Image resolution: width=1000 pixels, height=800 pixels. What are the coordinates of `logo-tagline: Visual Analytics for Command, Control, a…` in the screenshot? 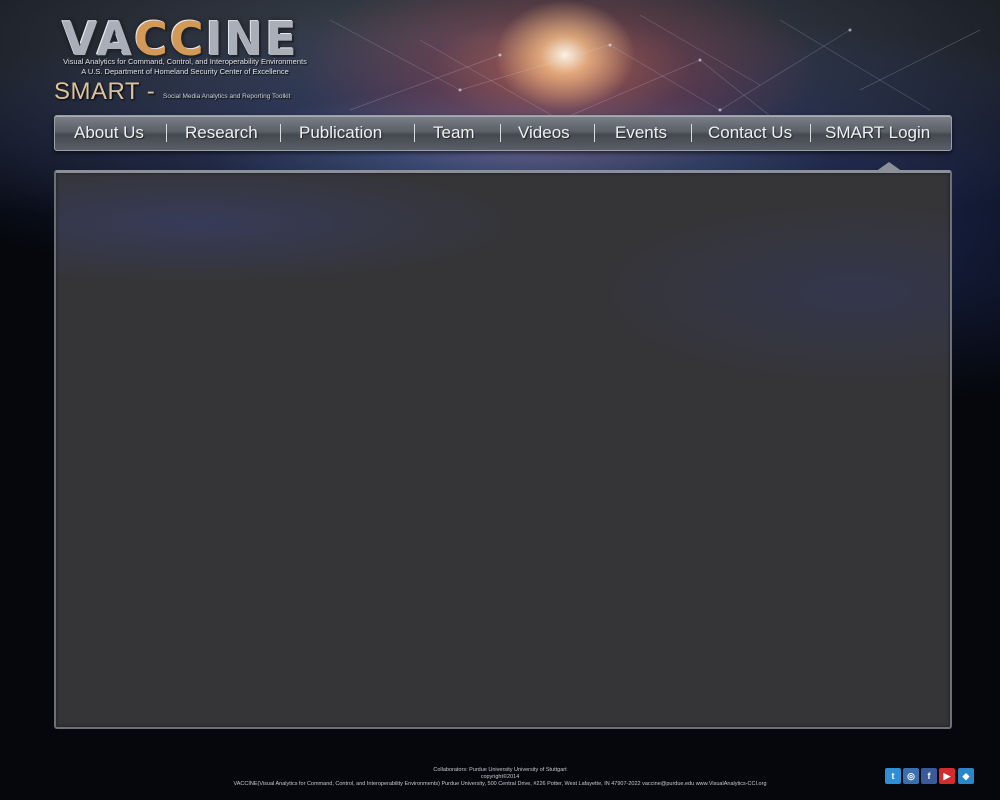 It's located at (185, 61).